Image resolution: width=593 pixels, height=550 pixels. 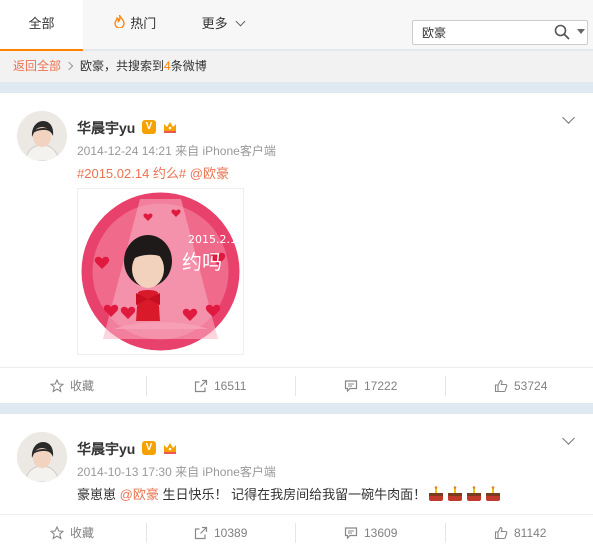 I want to click on image-caption-text: 约吗, so click(x=202, y=262).